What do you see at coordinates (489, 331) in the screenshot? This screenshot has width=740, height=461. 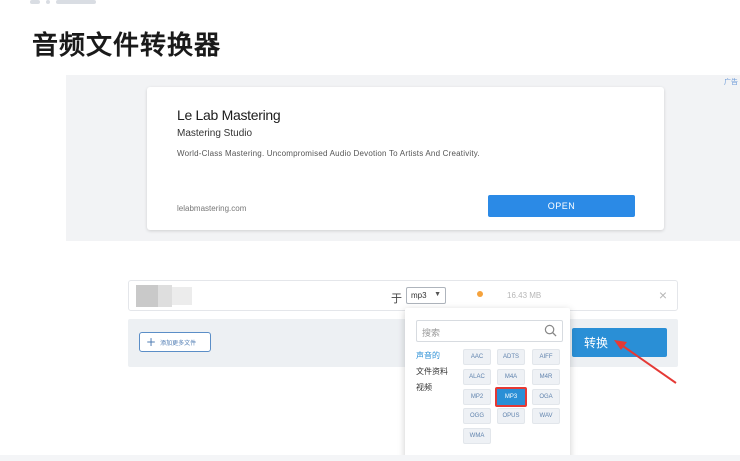 I see `format-search-input: 搜索` at bounding box center [489, 331].